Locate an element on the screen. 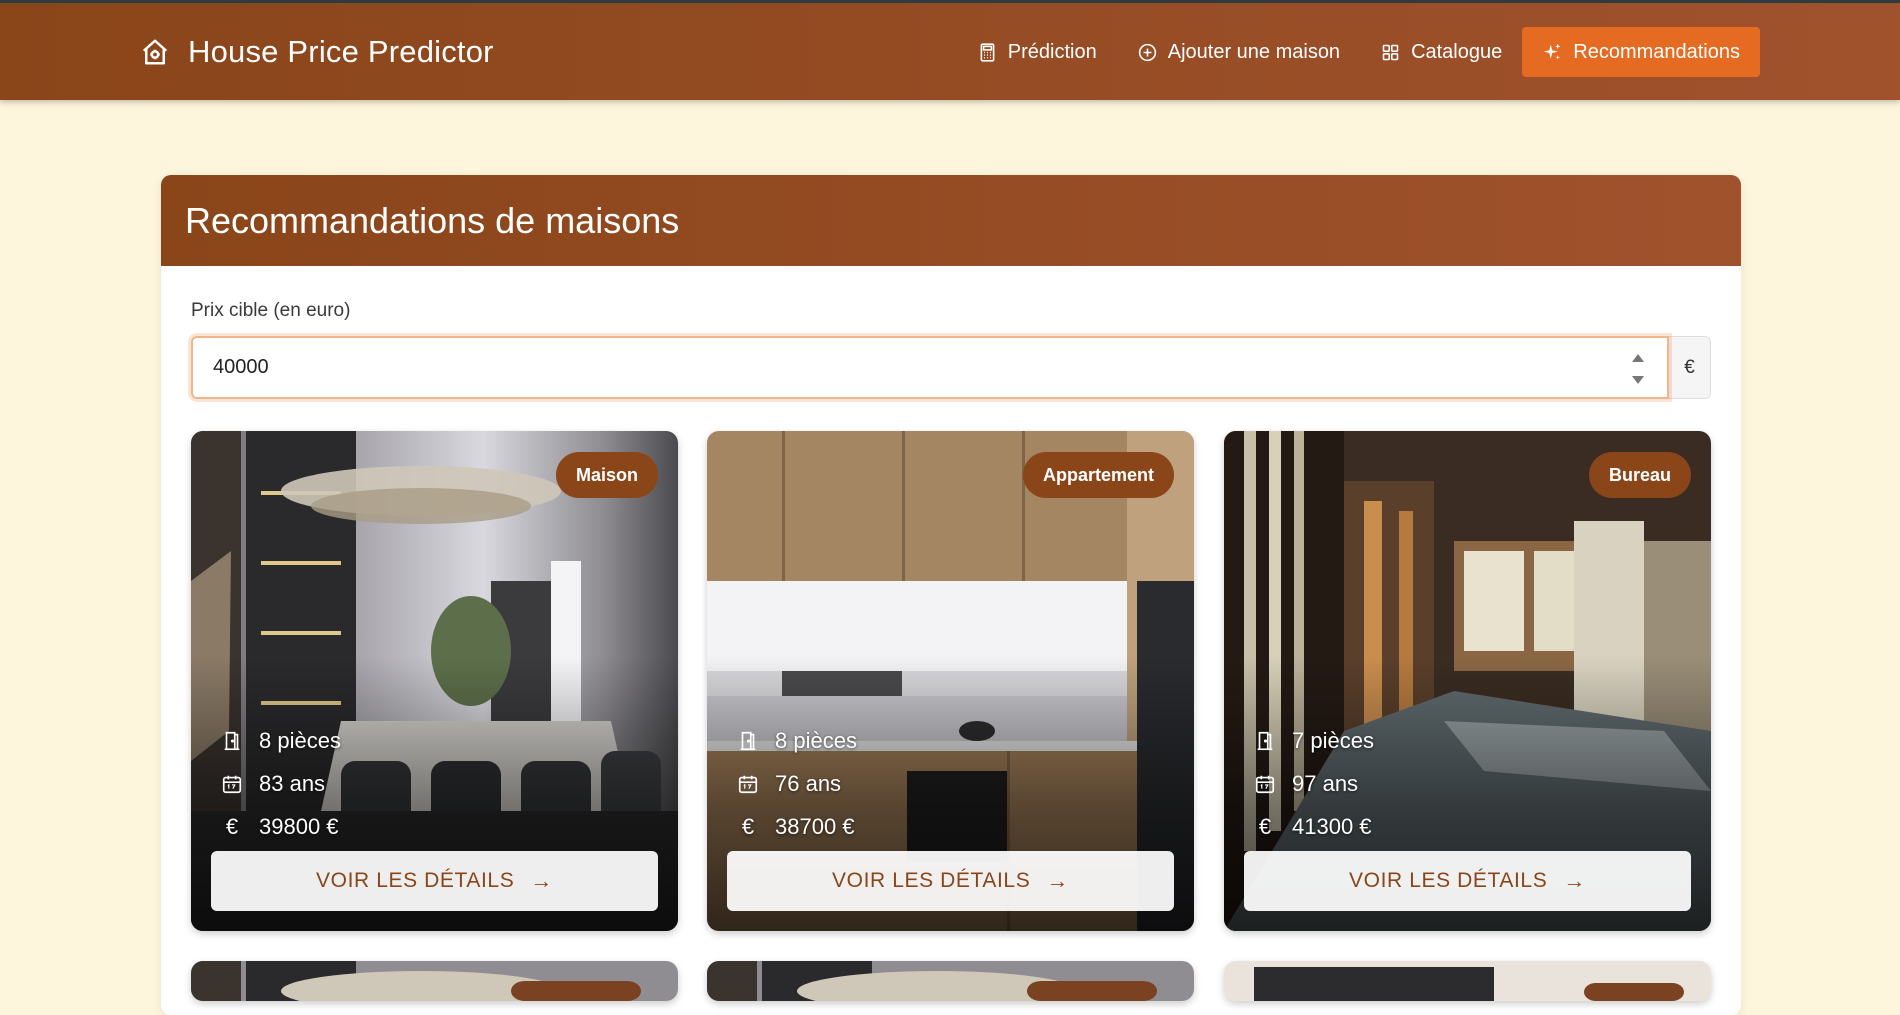 Image resolution: width=1900 pixels, height=1015 pixels. price-text: 39800 € is located at coordinates (299, 826).